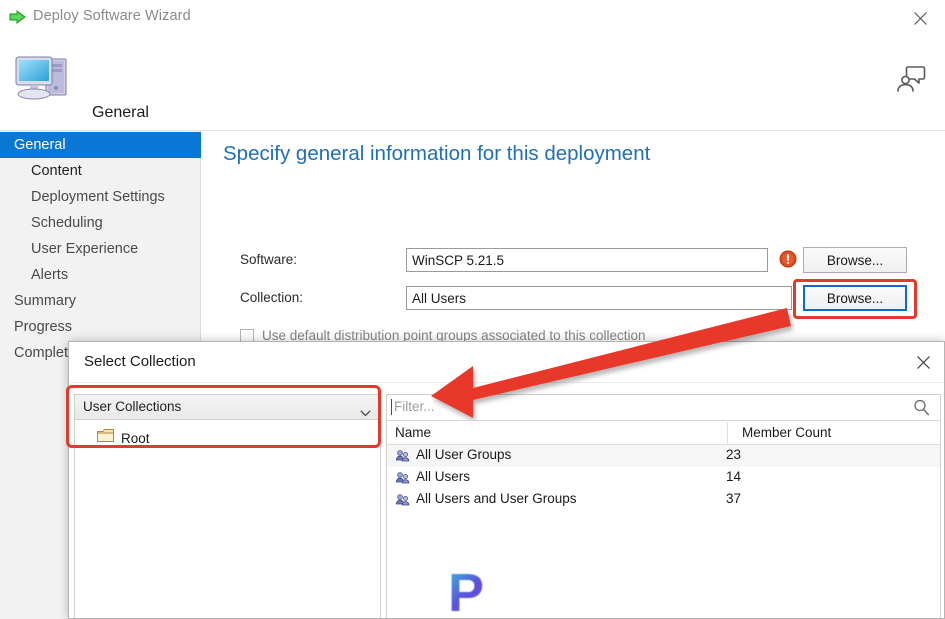  What do you see at coordinates (132, 406) in the screenshot?
I see `collection-type-value: User Collections` at bounding box center [132, 406].